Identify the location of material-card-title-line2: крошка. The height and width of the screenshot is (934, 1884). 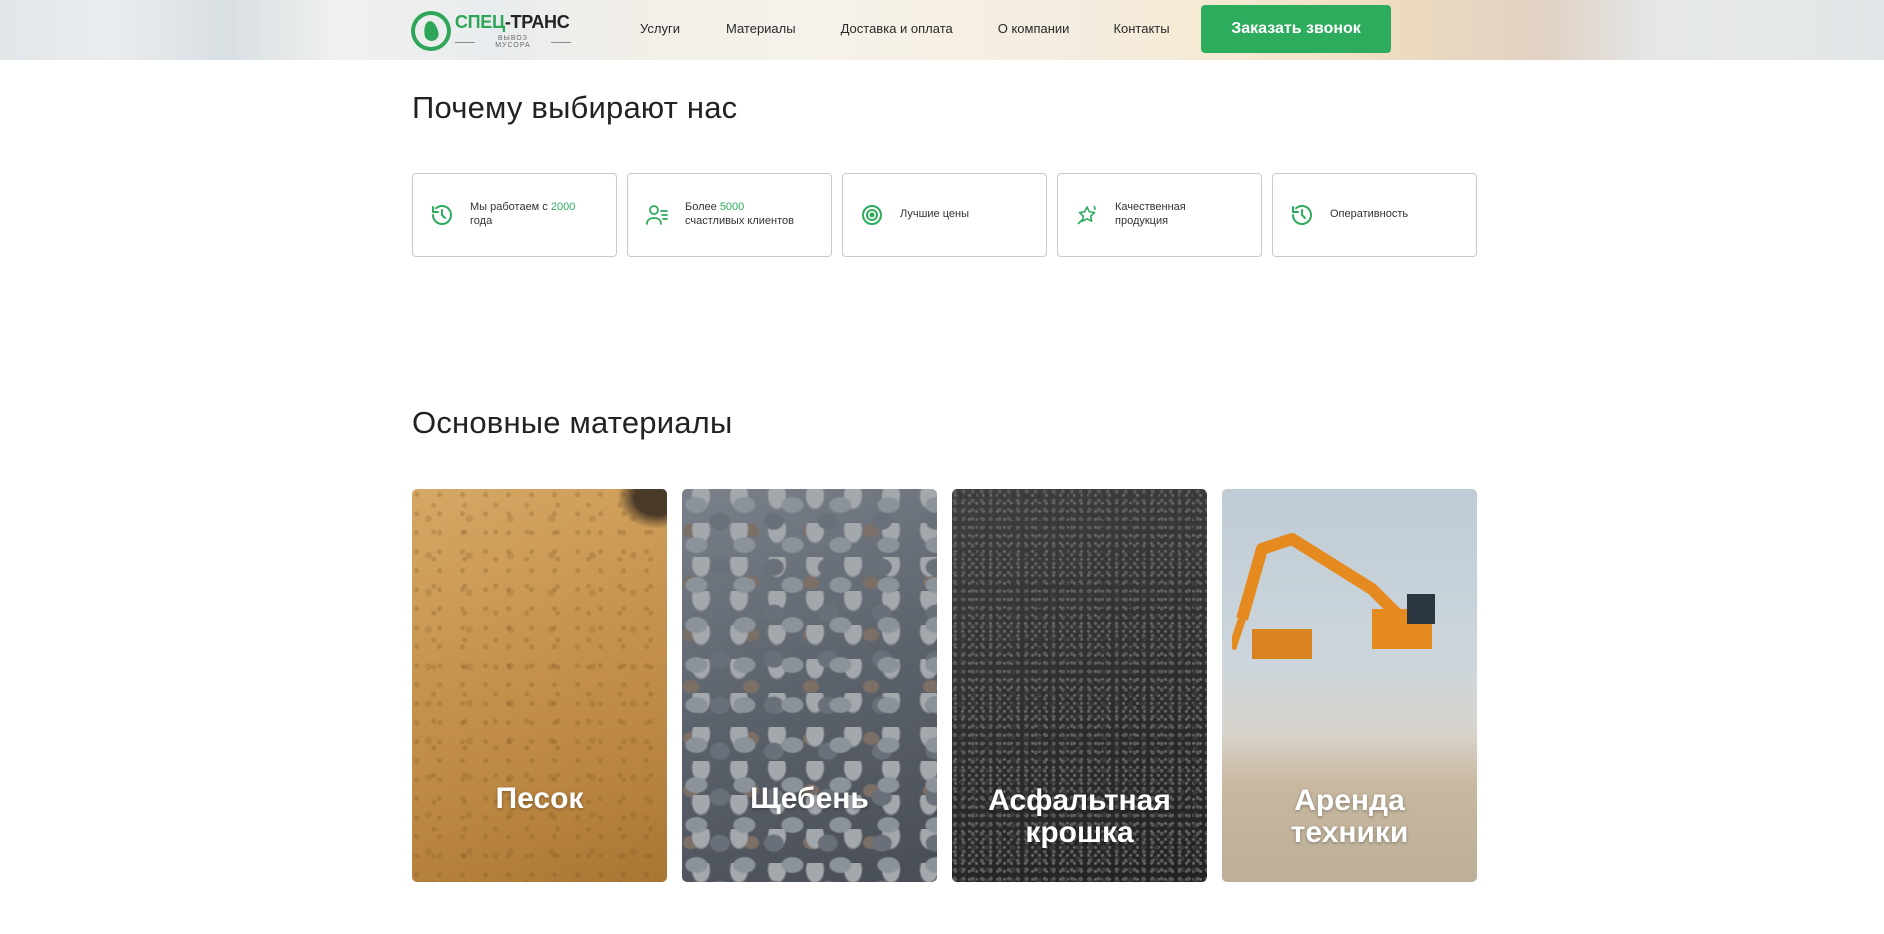
(1079, 832).